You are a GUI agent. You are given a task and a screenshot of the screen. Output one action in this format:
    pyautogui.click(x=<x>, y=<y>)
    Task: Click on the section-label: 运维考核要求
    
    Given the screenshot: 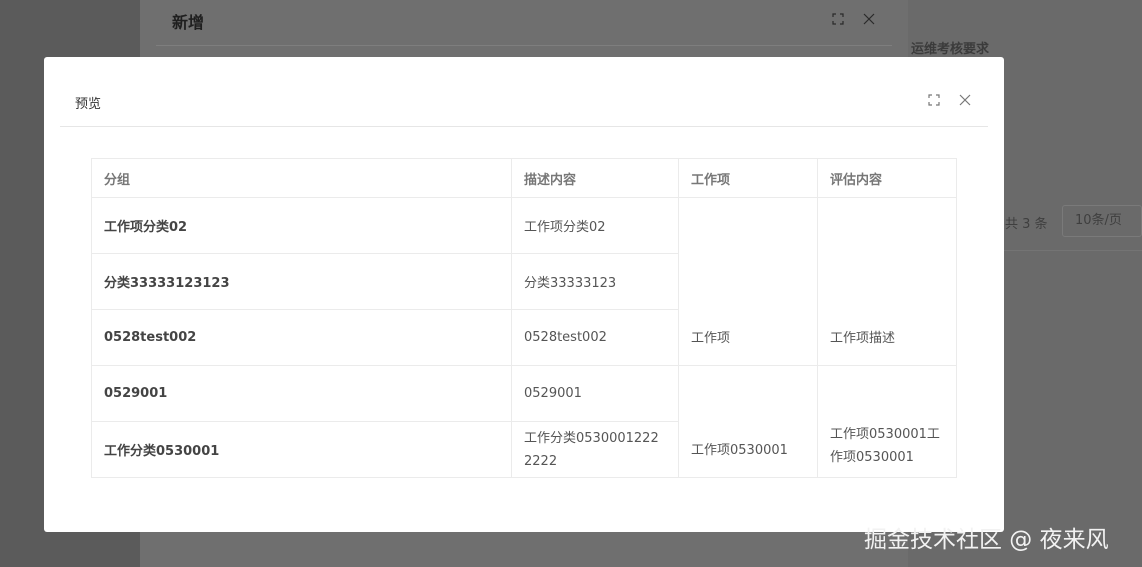 What is the action you would take?
    pyautogui.click(x=950, y=49)
    